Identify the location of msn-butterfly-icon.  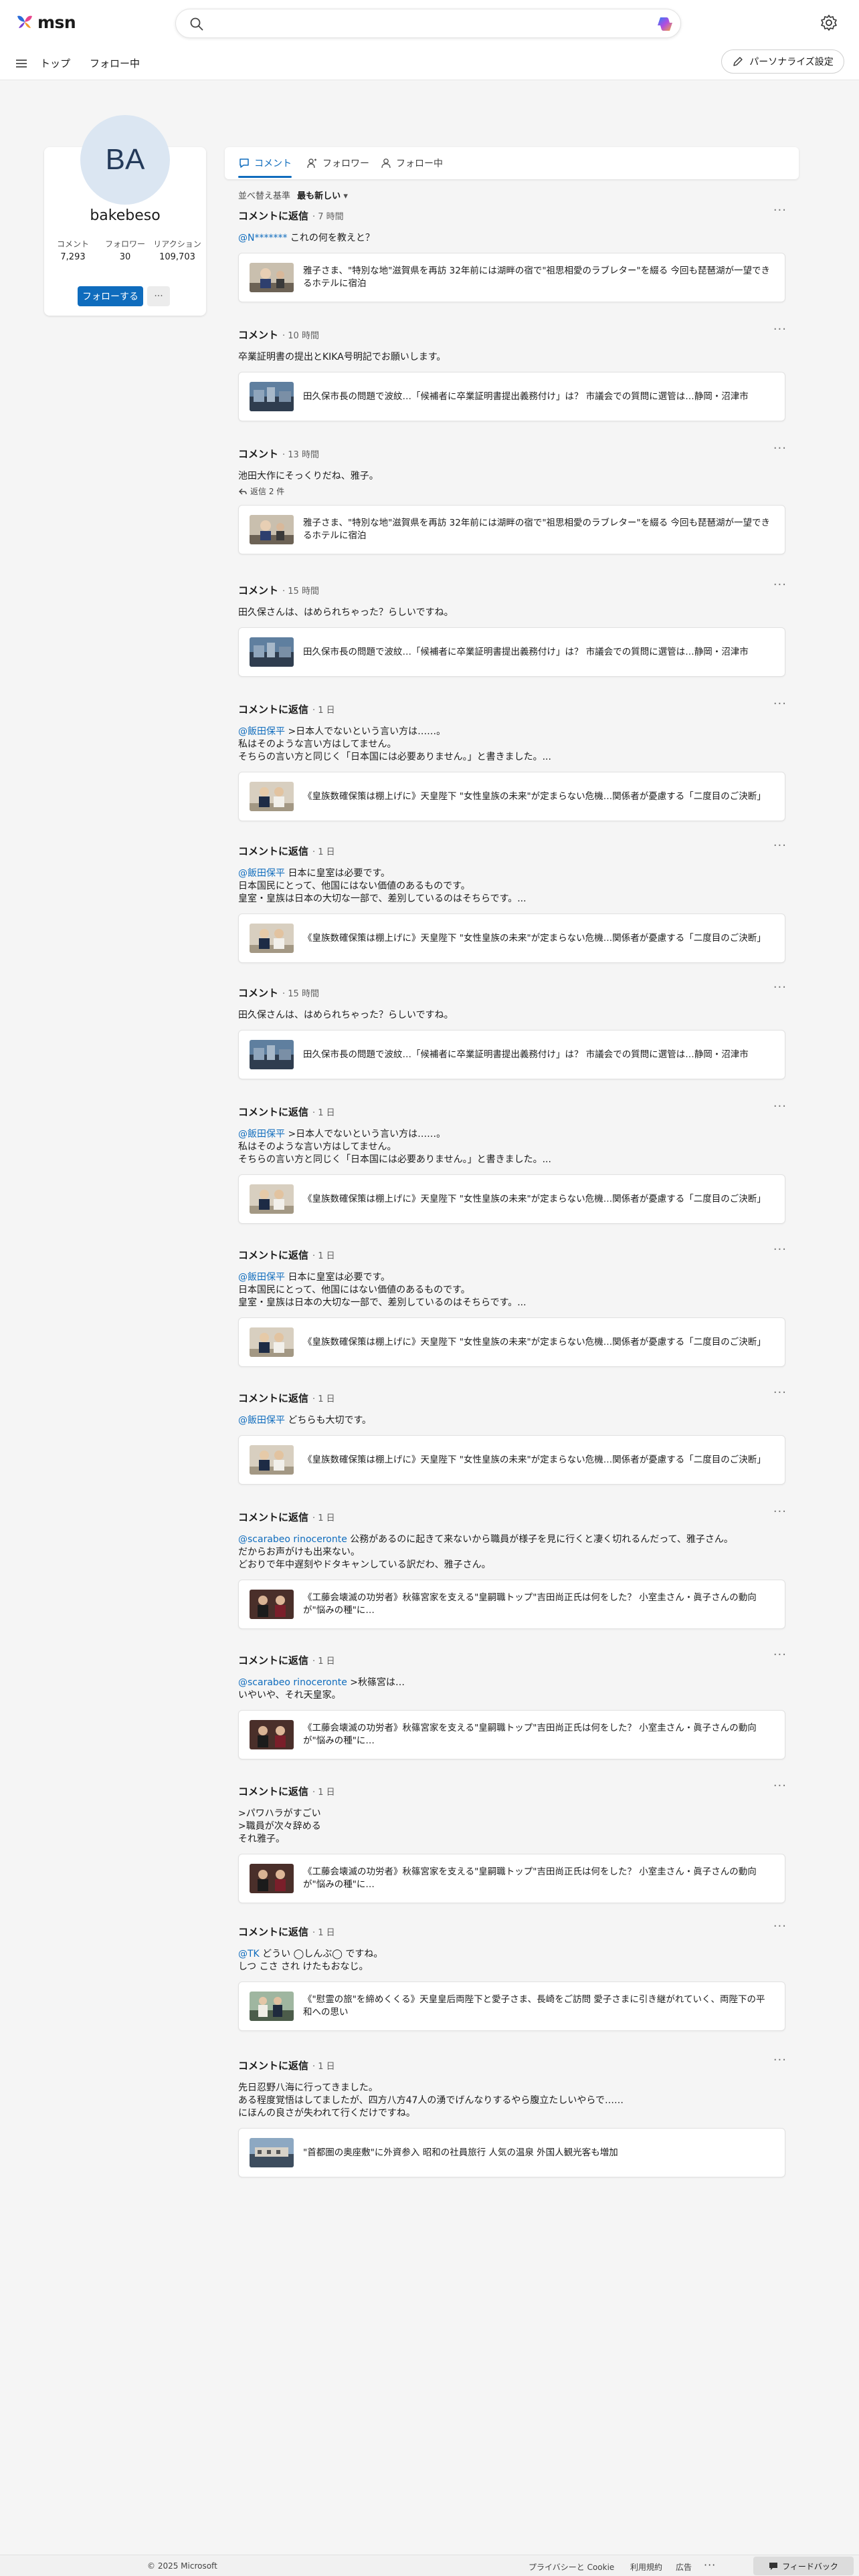
(24, 21).